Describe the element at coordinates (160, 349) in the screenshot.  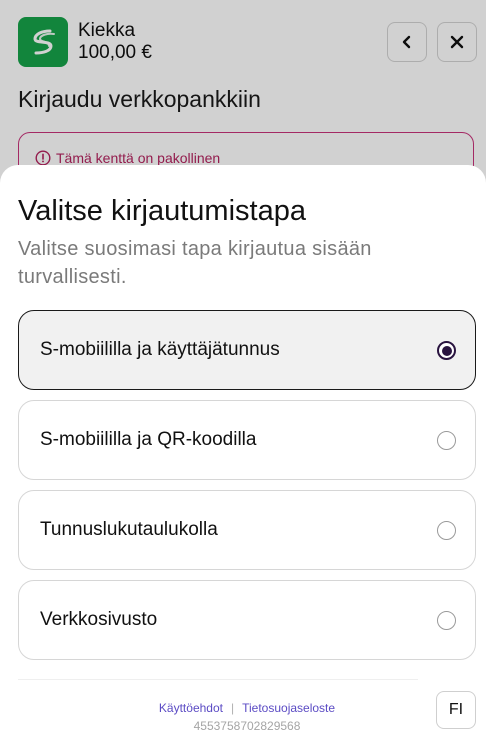
I see `option-label: S-mobiililla ja käyttäjätunnus` at that location.